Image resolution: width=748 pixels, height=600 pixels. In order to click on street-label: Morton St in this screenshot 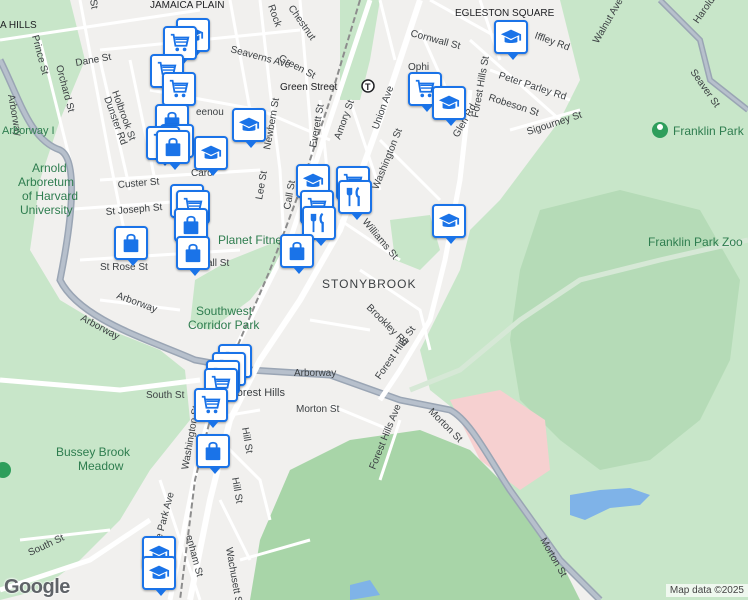, I will do `click(318, 409)`.